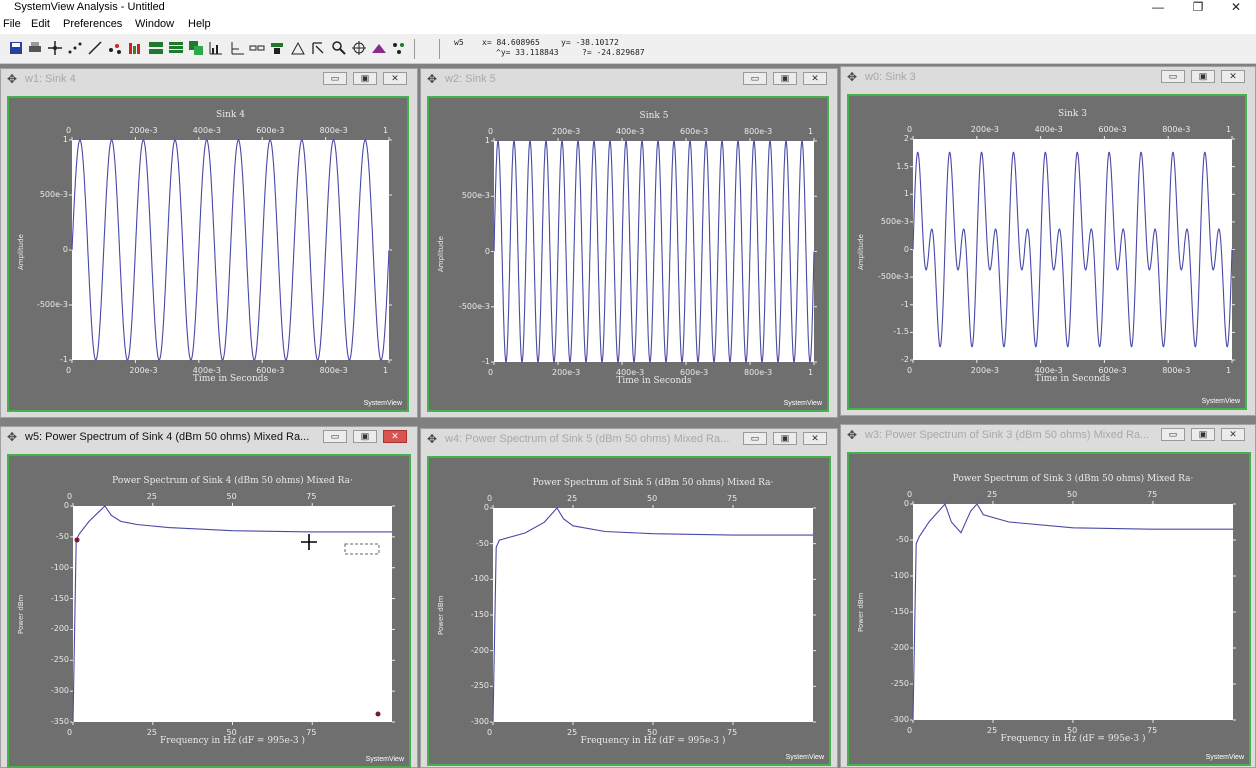 The height and width of the screenshot is (768, 1256). I want to click on y-tick-label: -500e-3, so click(474, 306).